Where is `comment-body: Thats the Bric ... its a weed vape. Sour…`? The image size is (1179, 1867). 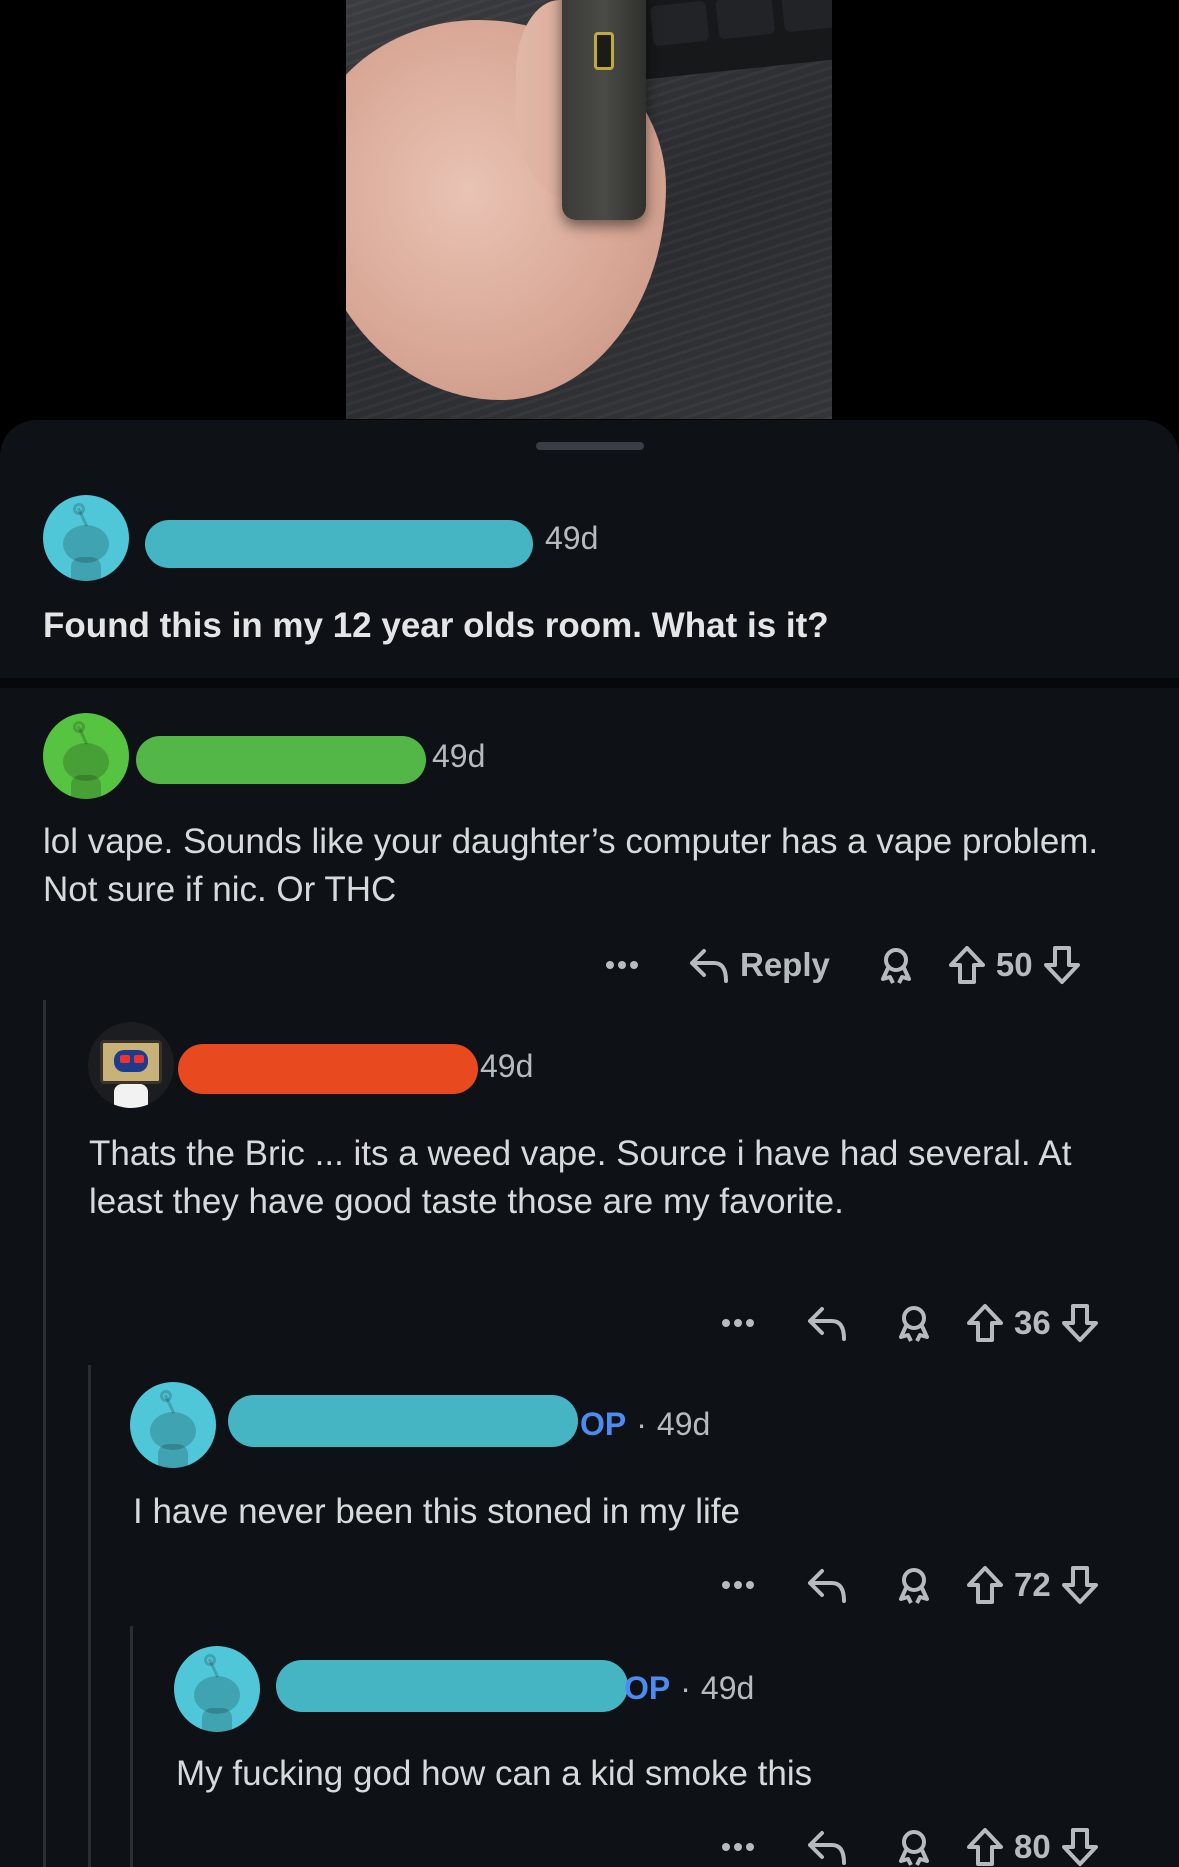 comment-body: Thats the Bric ... its a weed vape. Sour… is located at coordinates (580, 1177).